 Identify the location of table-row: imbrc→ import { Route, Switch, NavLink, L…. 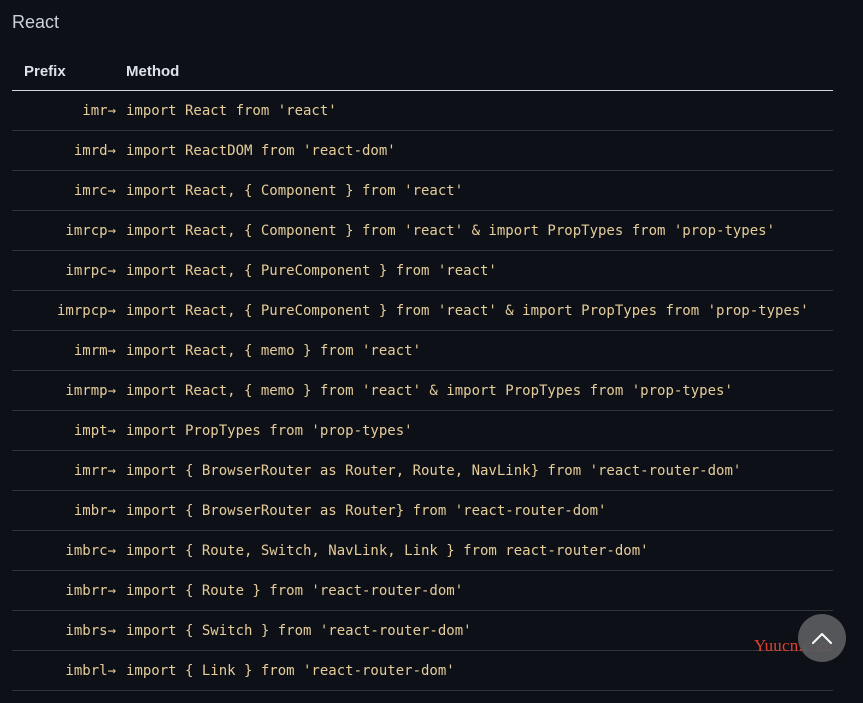
(422, 550).